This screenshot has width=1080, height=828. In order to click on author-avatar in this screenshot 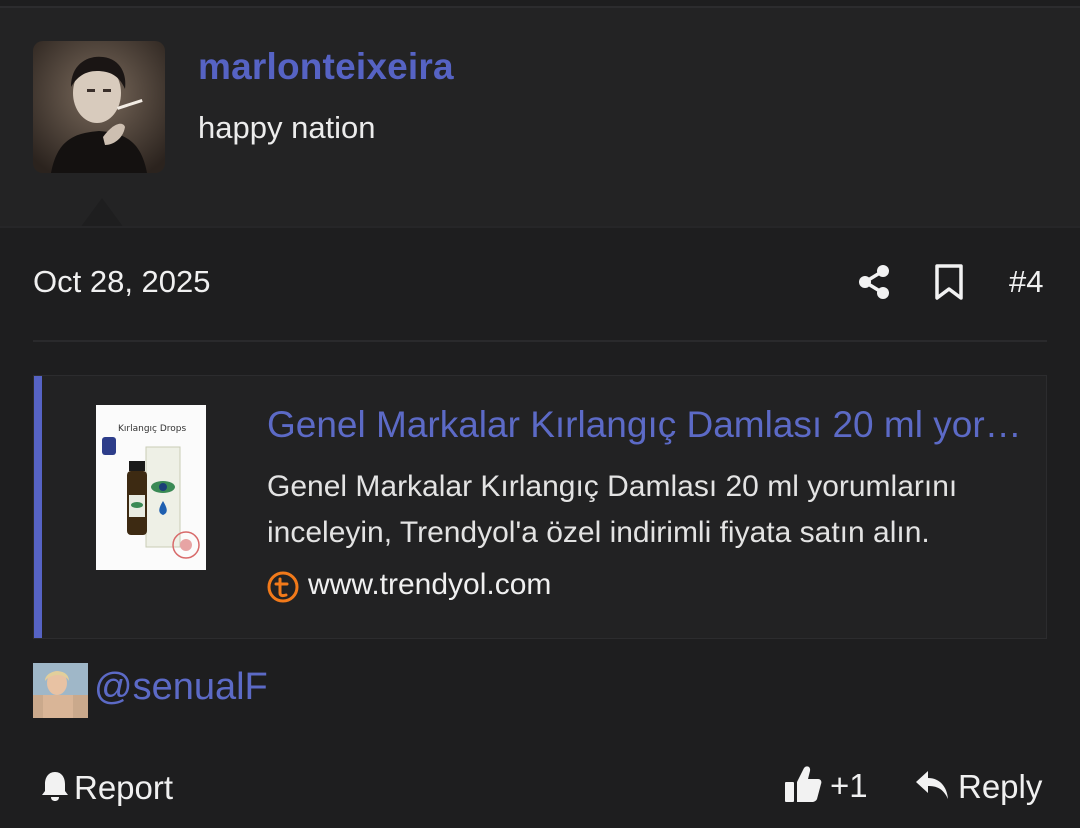, I will do `click(99, 107)`.